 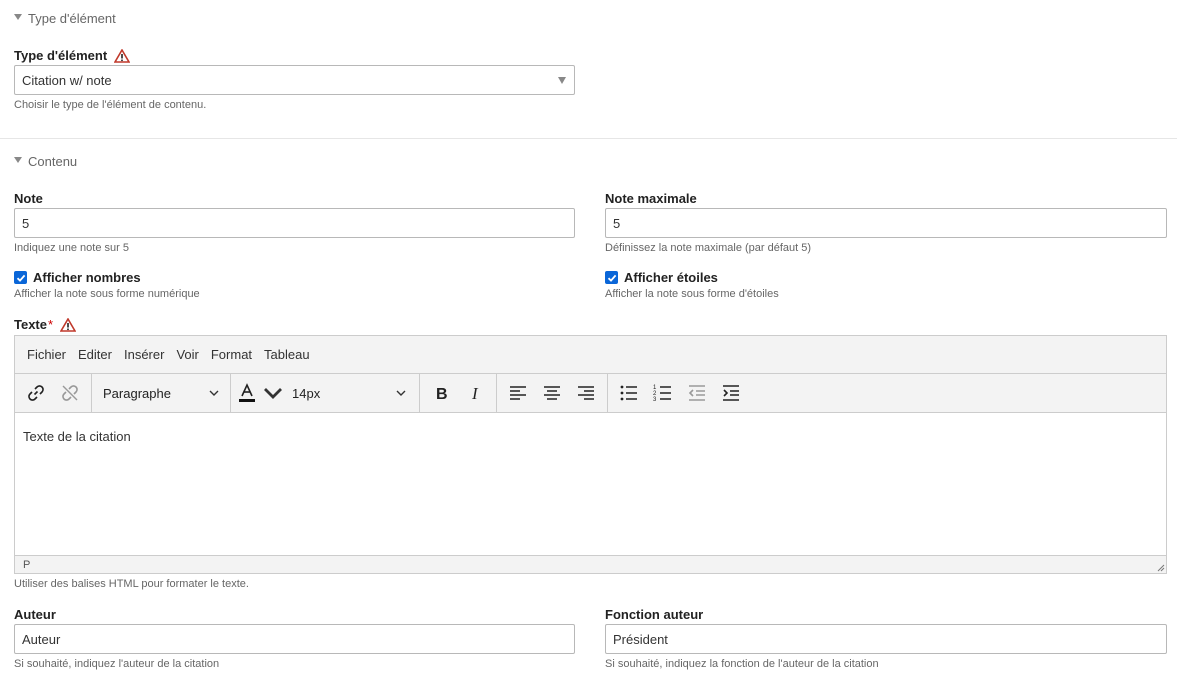 What do you see at coordinates (260, 393) in the screenshot?
I see `text-color-button` at bounding box center [260, 393].